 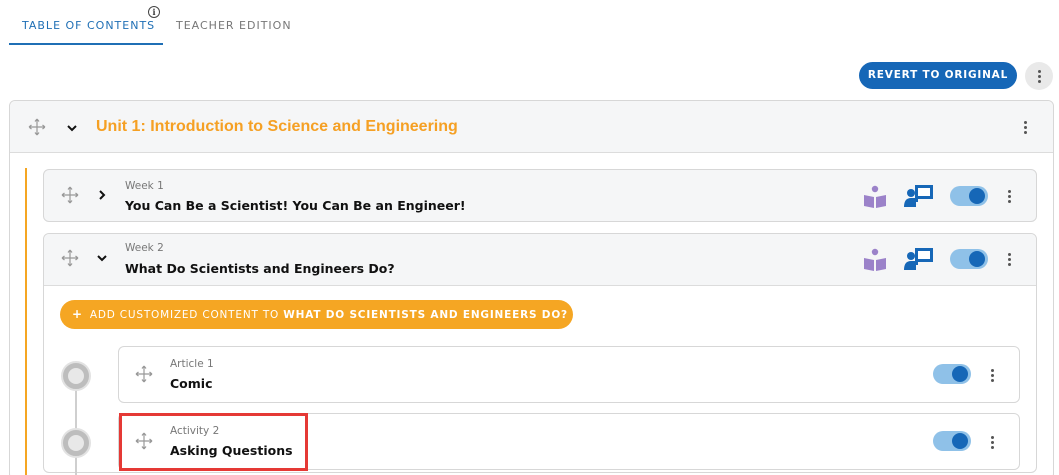 What do you see at coordinates (77, 314) in the screenshot?
I see `plus-icon: +` at bounding box center [77, 314].